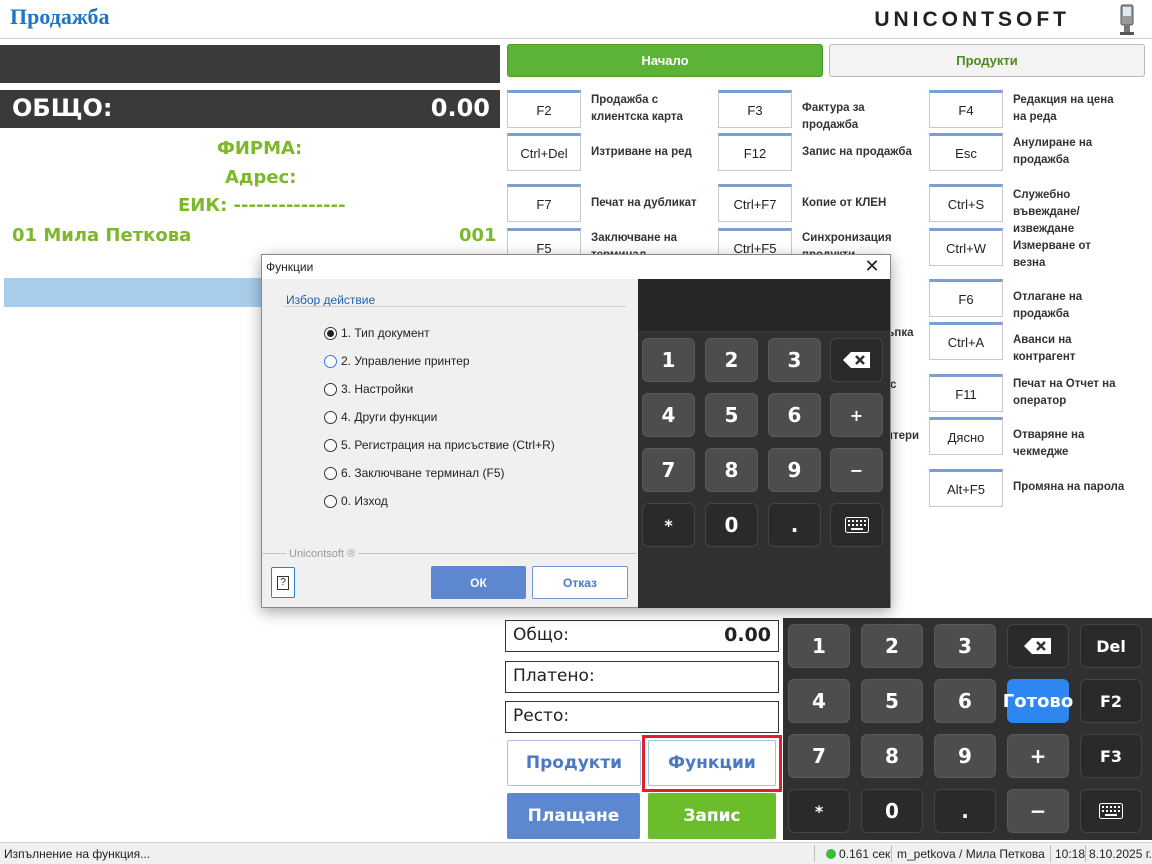  I want to click on pay-button: Плащане, so click(573, 816).